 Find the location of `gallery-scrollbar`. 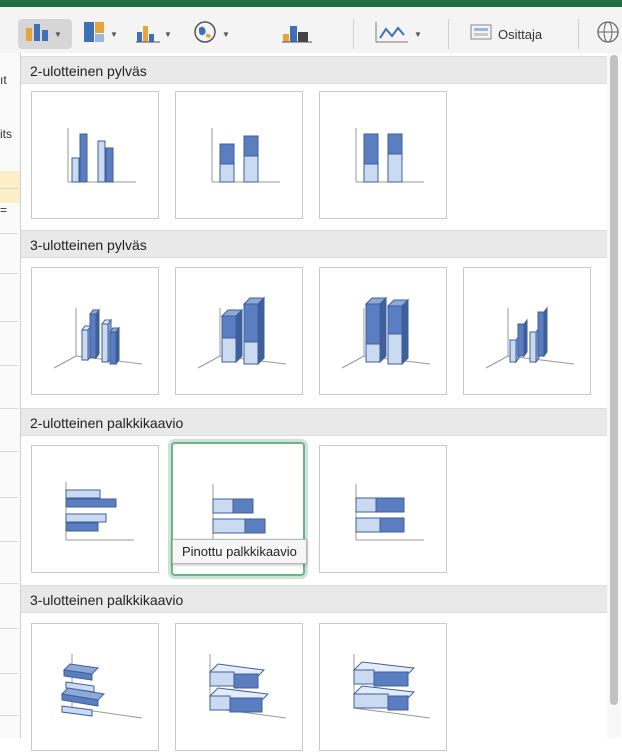

gallery-scrollbar is located at coordinates (614, 395).